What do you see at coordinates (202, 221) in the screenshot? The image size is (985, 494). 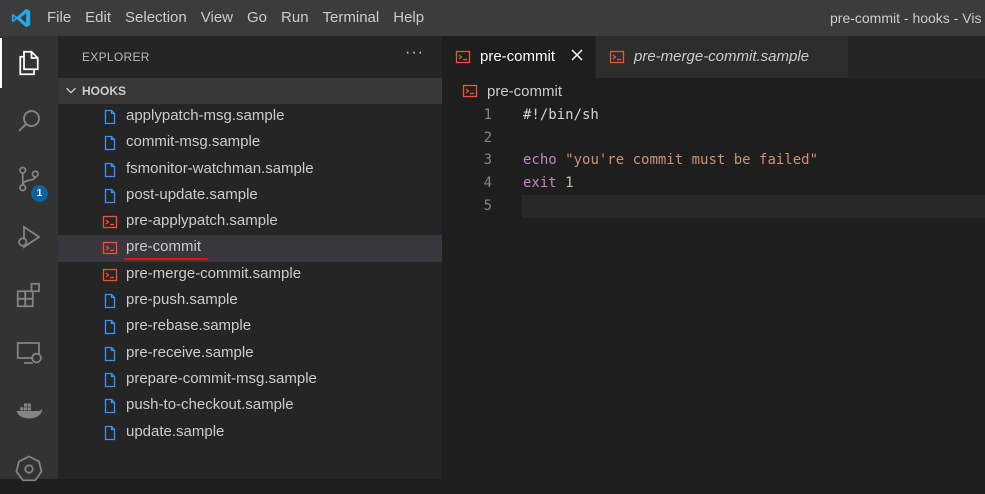 I see `file-name: pre-applypatch.sample` at bounding box center [202, 221].